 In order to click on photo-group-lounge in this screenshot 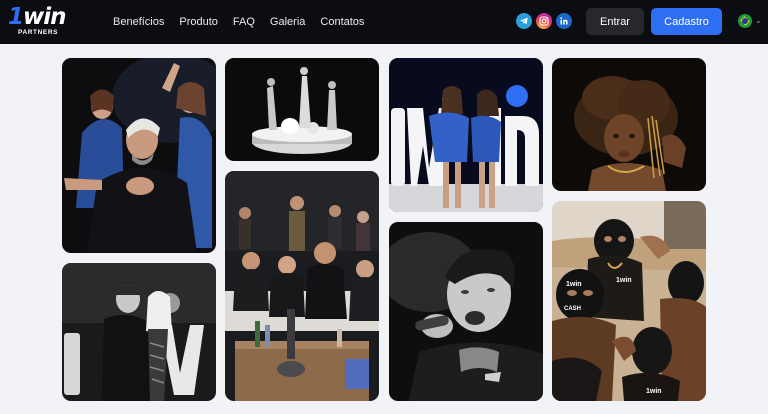, I will do `click(302, 286)`.